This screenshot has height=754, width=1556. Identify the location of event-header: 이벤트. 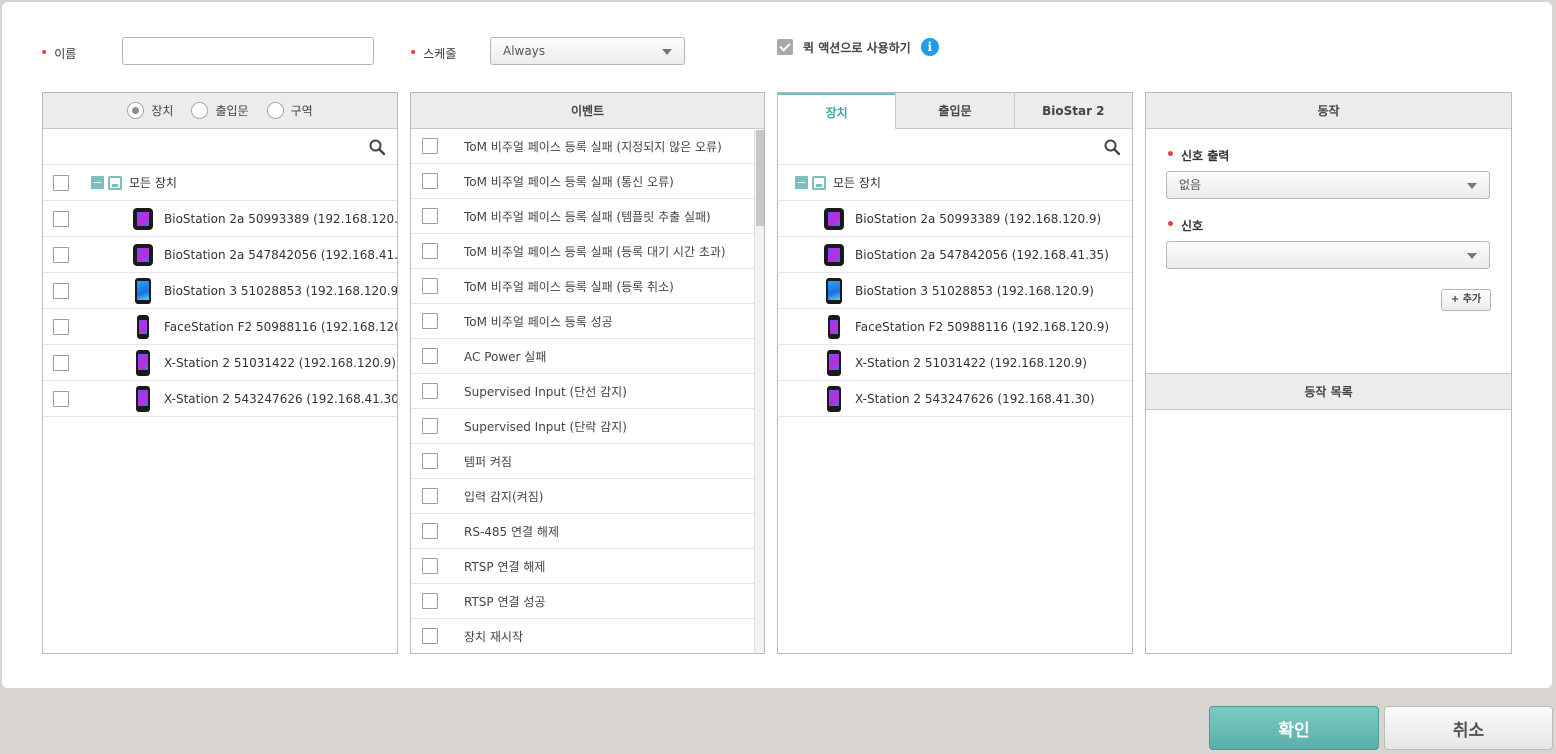
(587, 111).